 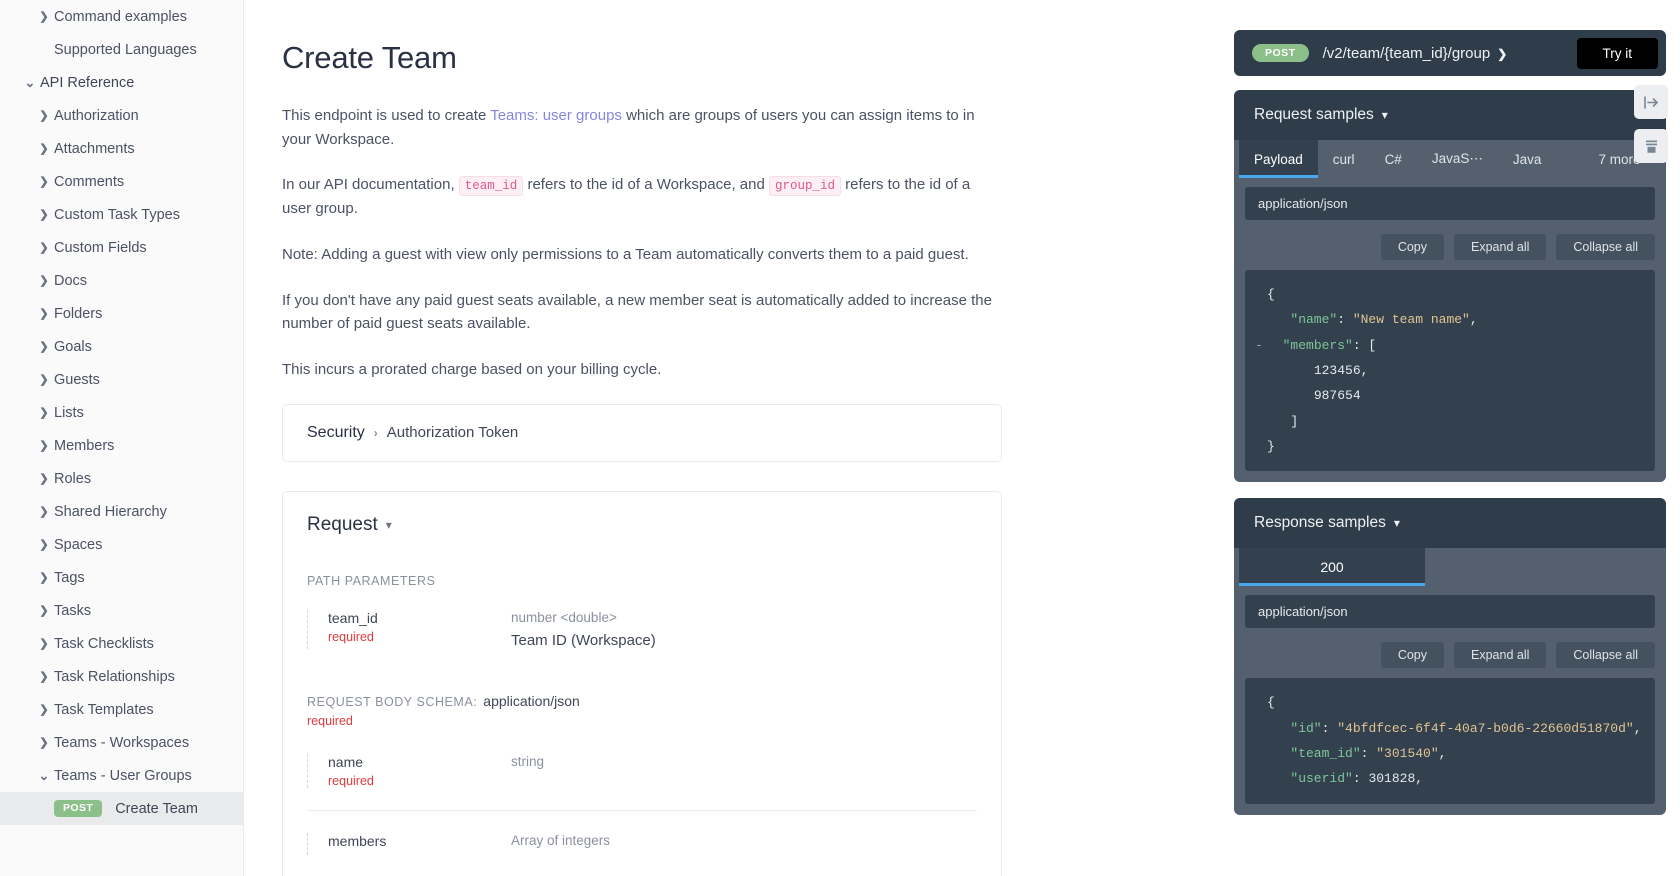 I want to click on sidebar-item-label: Folders, so click(x=78, y=313).